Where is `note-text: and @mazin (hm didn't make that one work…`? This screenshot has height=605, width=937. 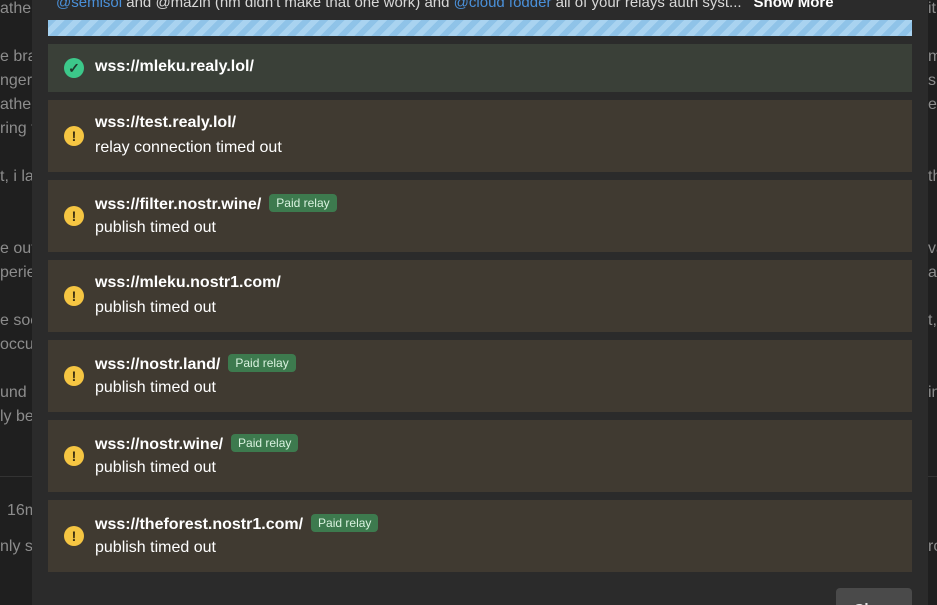
note-text: and @mazin (hm didn't make that one work… is located at coordinates (288, 5).